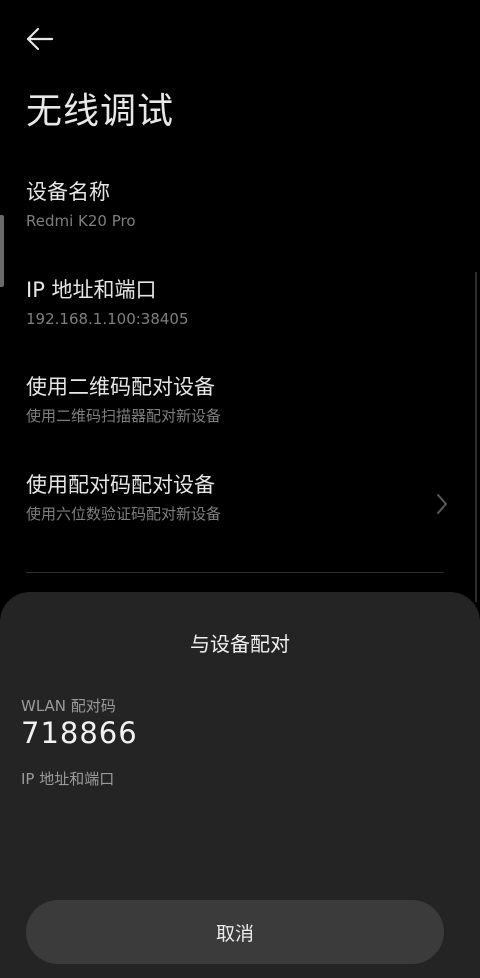 Image resolution: width=480 pixels, height=978 pixels. What do you see at coordinates (79, 733) in the screenshot?
I see `wlan-code-value: 718866` at bounding box center [79, 733].